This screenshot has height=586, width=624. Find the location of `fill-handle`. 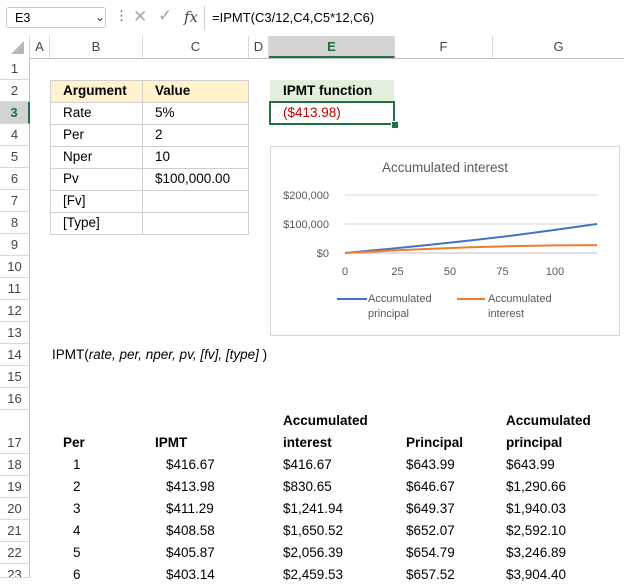

fill-handle is located at coordinates (395, 125).